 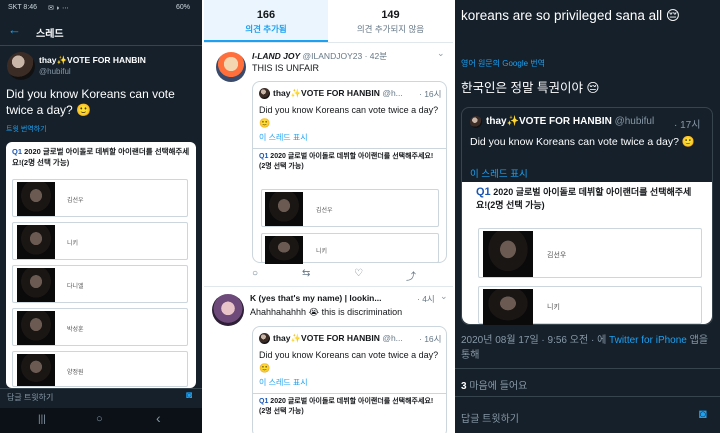 What do you see at coordinates (100, 327) in the screenshot?
I see `poll-option: 박성훈` at bounding box center [100, 327].